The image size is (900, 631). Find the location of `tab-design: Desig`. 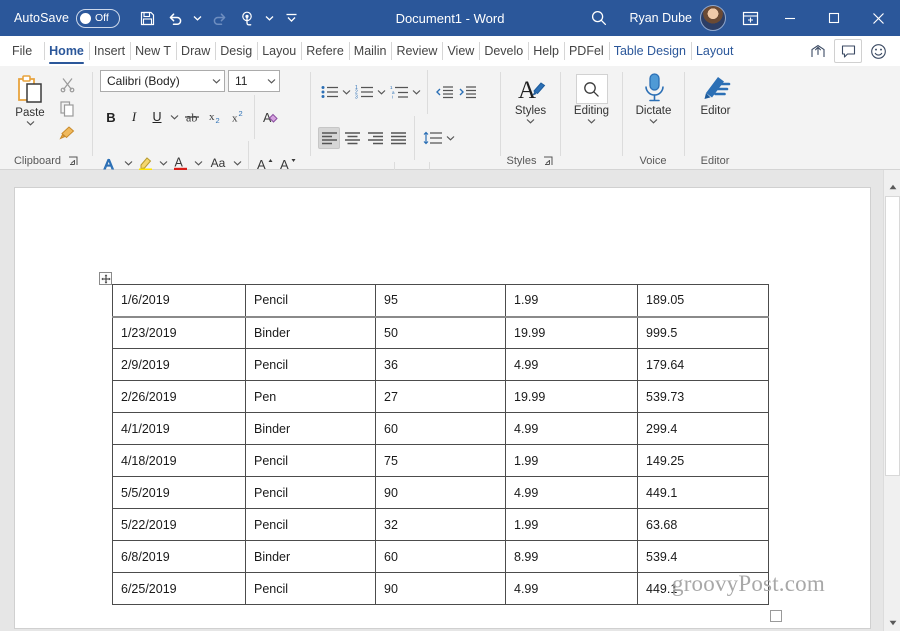

tab-design: Desig is located at coordinates (236, 51).